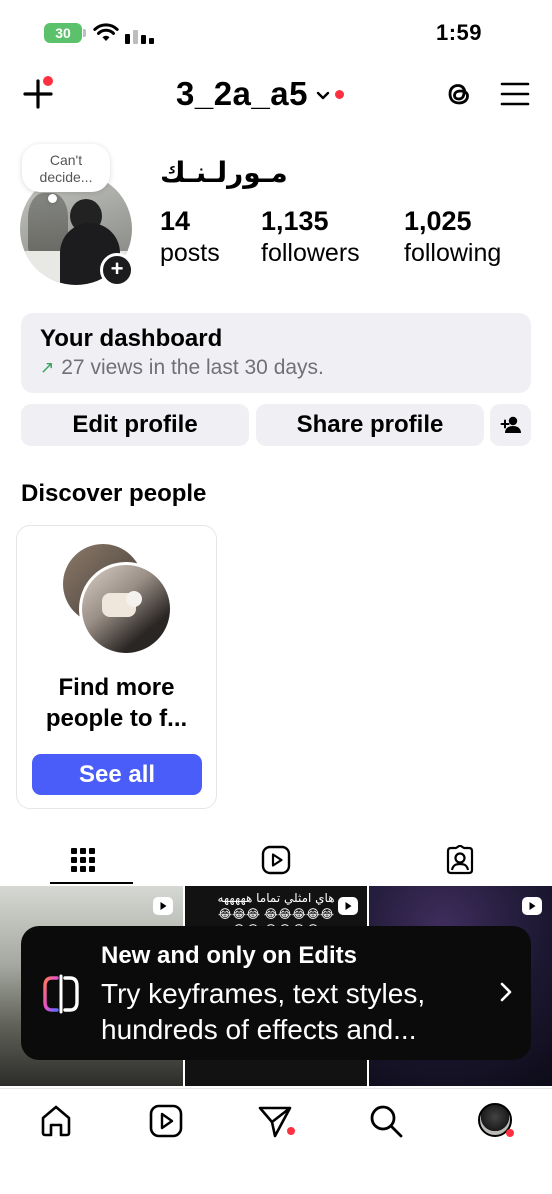  What do you see at coordinates (276, 31) in the screenshot?
I see `status-bar: 30 1:59` at bounding box center [276, 31].